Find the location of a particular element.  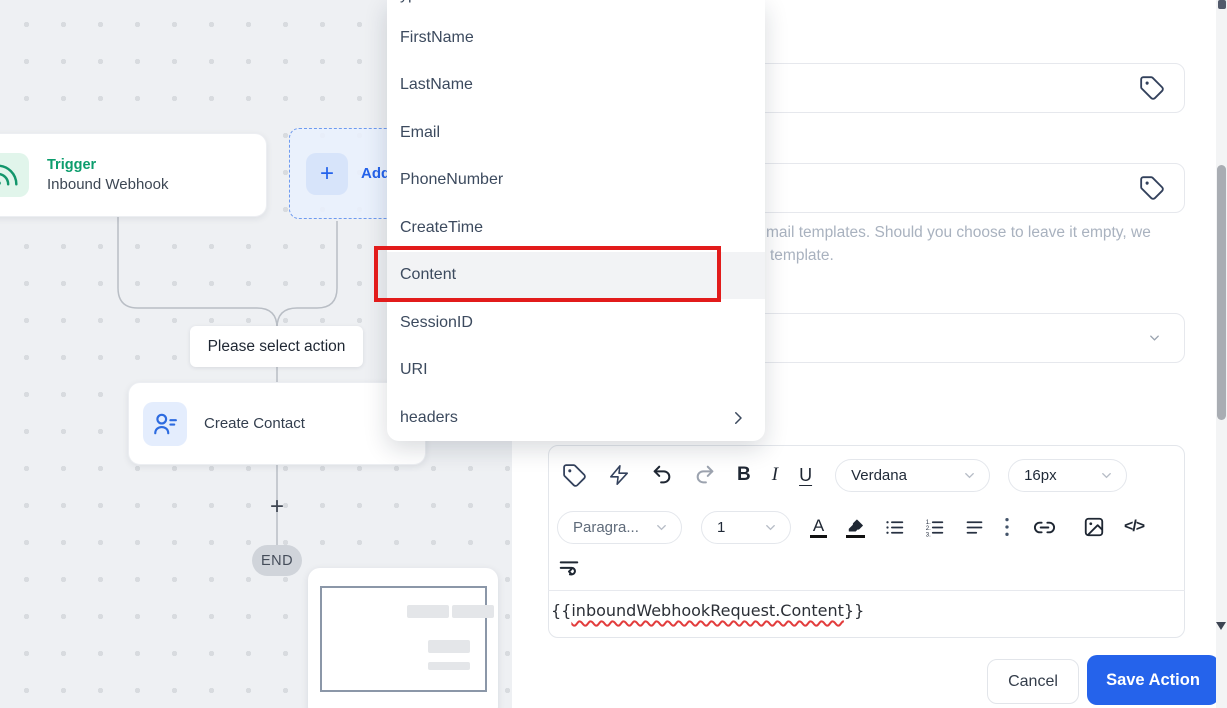

webhook-icon is located at coordinates (14, 175).